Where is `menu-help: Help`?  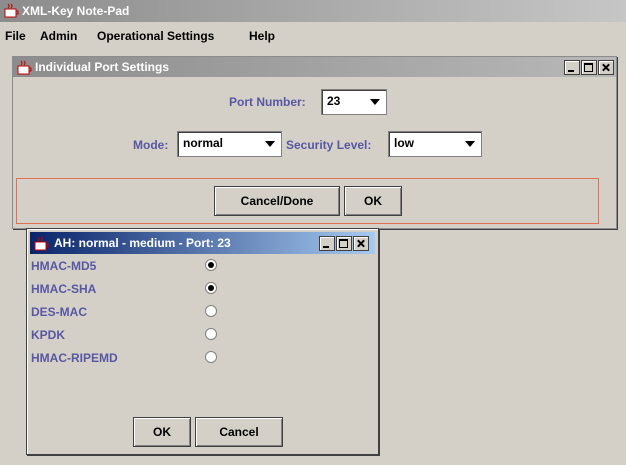 menu-help: Help is located at coordinates (262, 36).